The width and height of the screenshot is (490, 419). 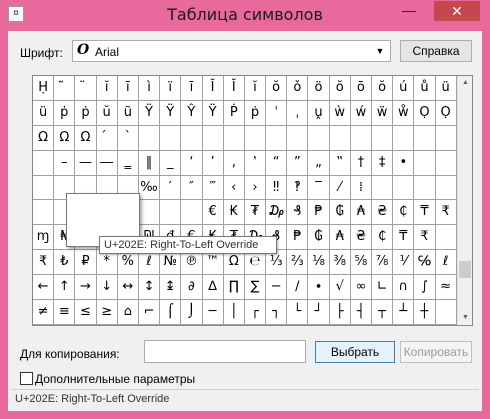 I want to click on scroll-up-arrow-icon: ▲, so click(x=465, y=83).